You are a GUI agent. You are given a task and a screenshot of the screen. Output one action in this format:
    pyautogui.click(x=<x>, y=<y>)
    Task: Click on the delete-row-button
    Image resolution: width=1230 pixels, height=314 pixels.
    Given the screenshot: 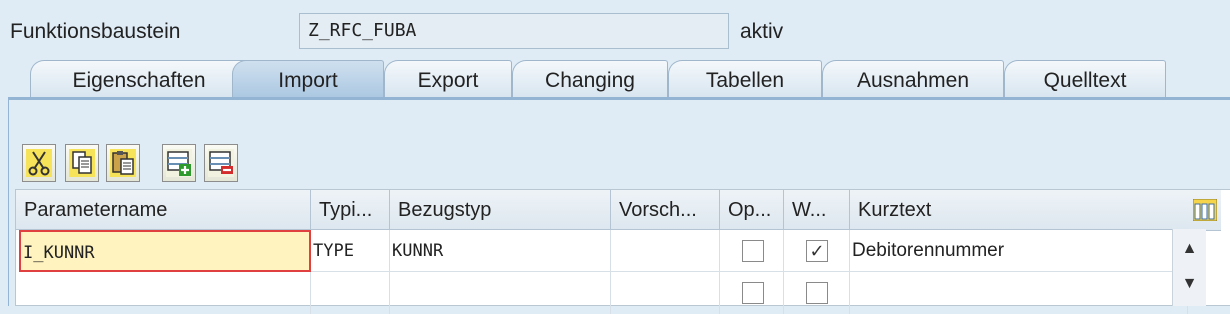 What is the action you would take?
    pyautogui.click(x=221, y=163)
    